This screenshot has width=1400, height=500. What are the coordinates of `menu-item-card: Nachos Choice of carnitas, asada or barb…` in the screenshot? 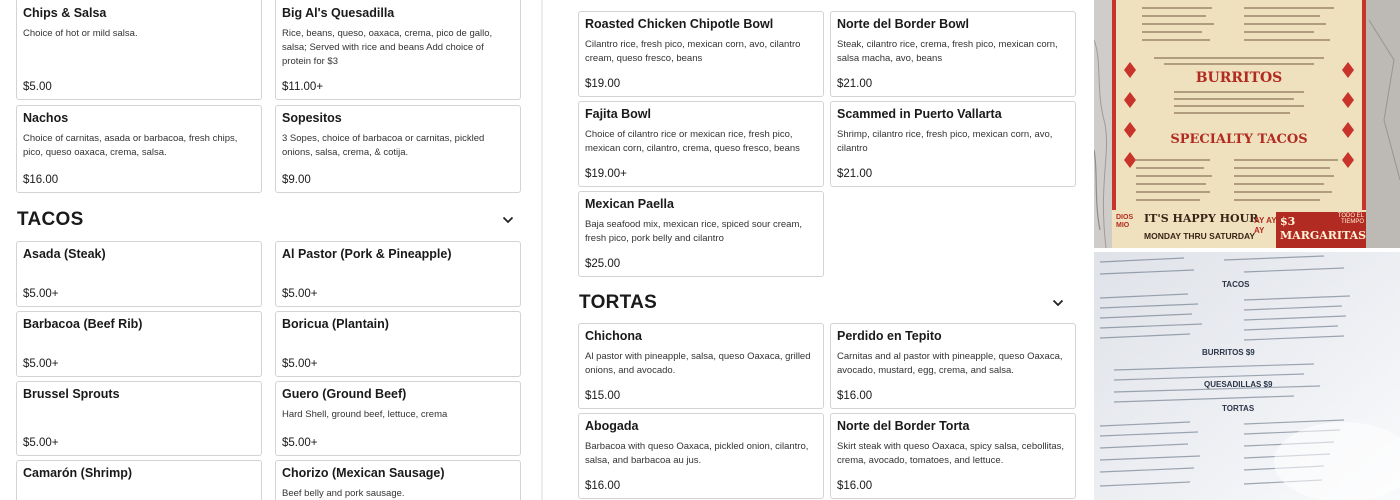 It's located at (139, 149).